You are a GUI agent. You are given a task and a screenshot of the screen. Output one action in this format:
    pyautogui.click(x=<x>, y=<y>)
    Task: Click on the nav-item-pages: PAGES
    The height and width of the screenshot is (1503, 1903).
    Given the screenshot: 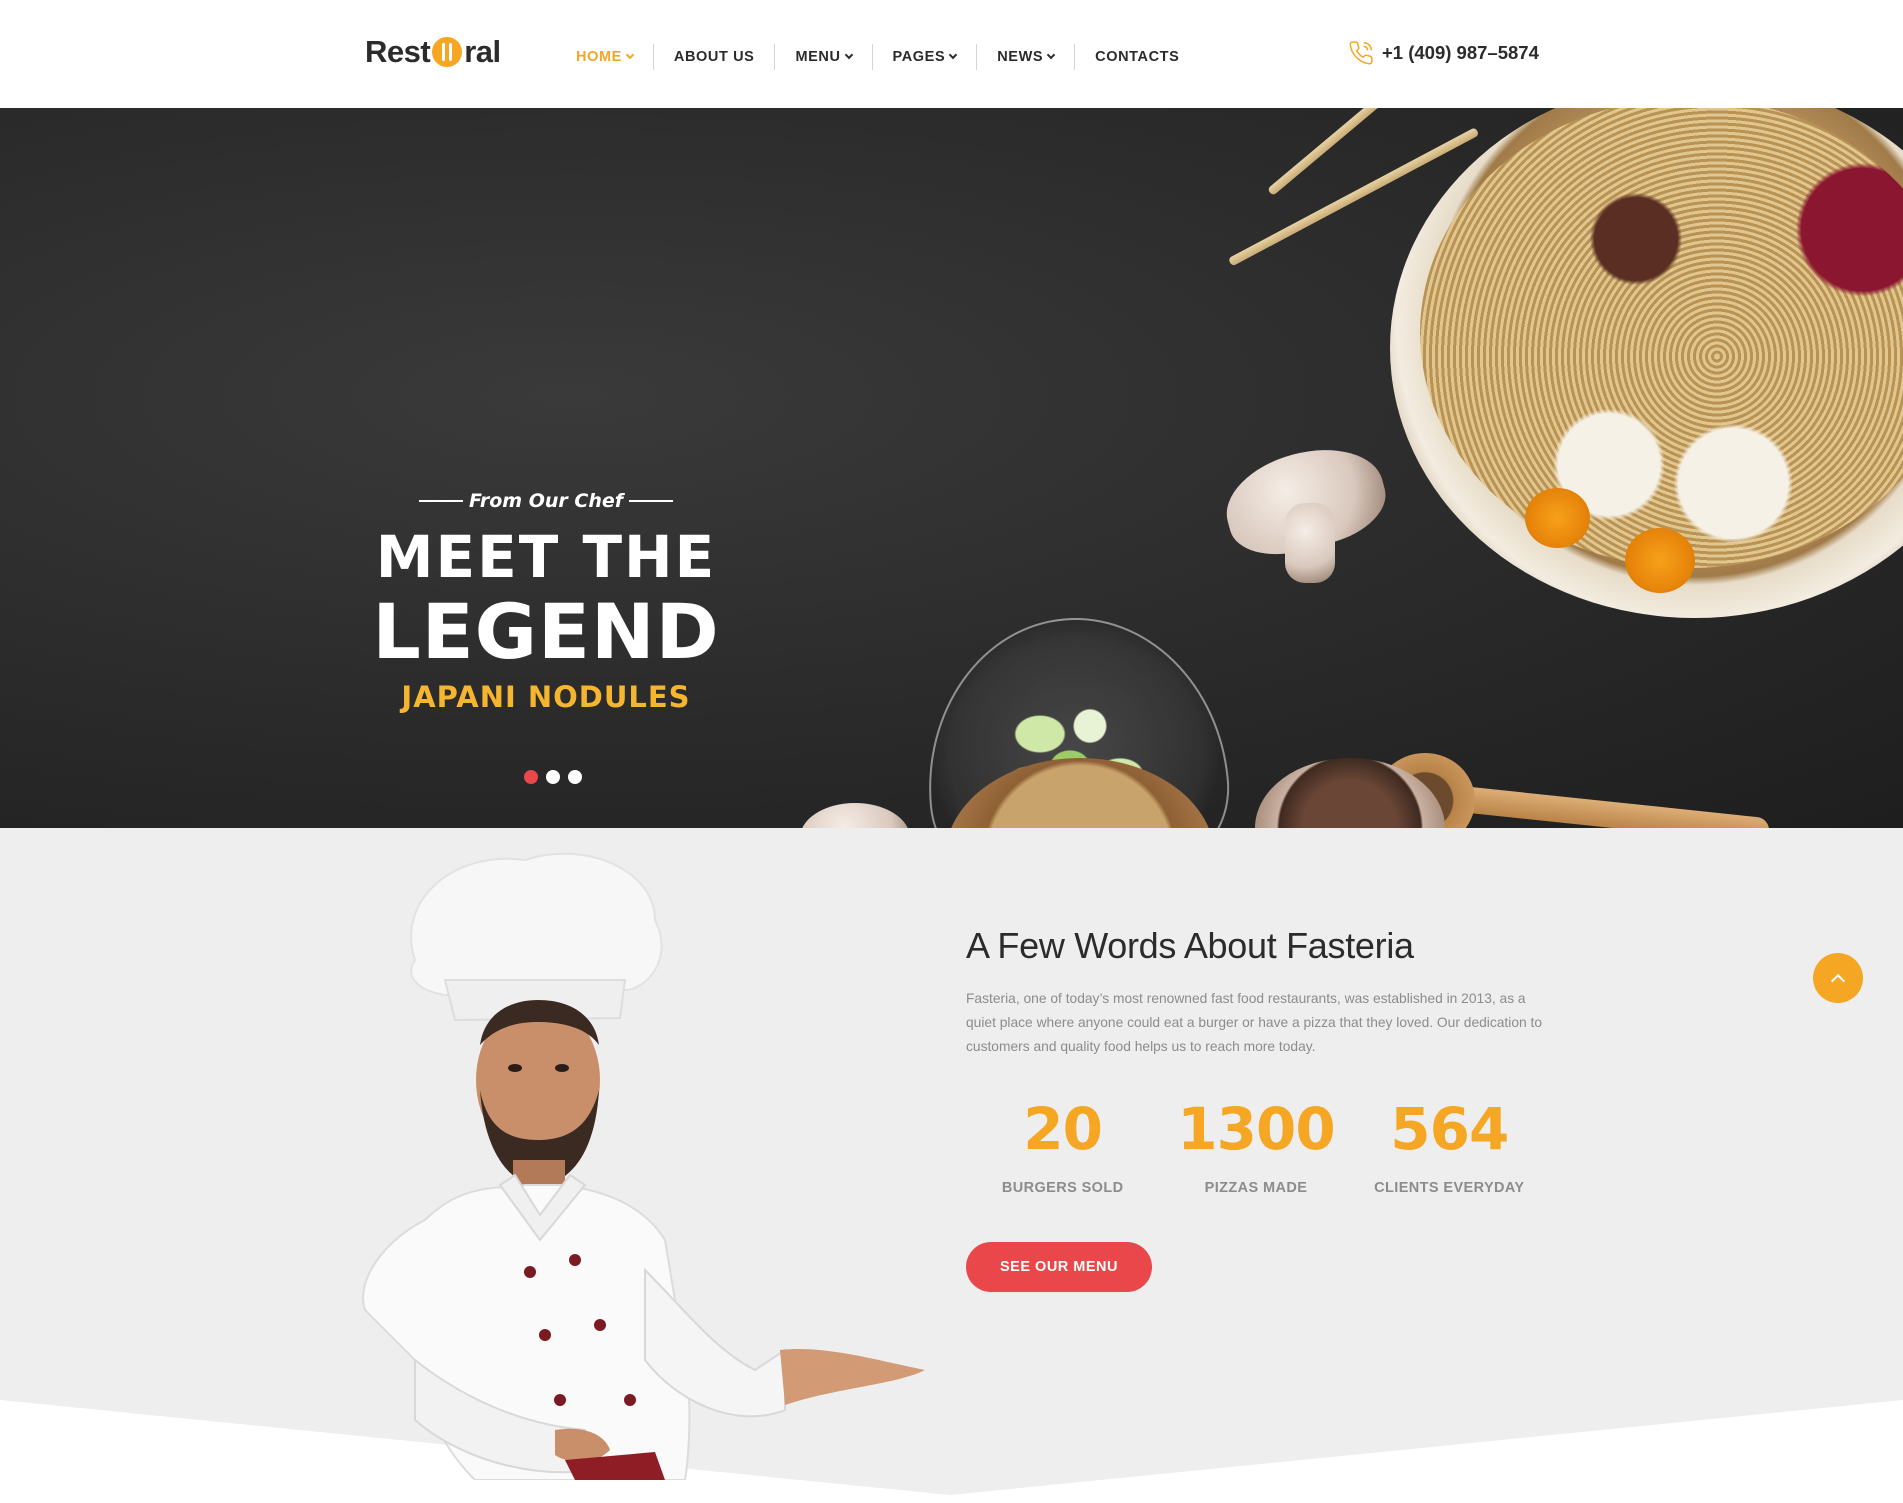 What is the action you would take?
    pyautogui.click(x=925, y=57)
    